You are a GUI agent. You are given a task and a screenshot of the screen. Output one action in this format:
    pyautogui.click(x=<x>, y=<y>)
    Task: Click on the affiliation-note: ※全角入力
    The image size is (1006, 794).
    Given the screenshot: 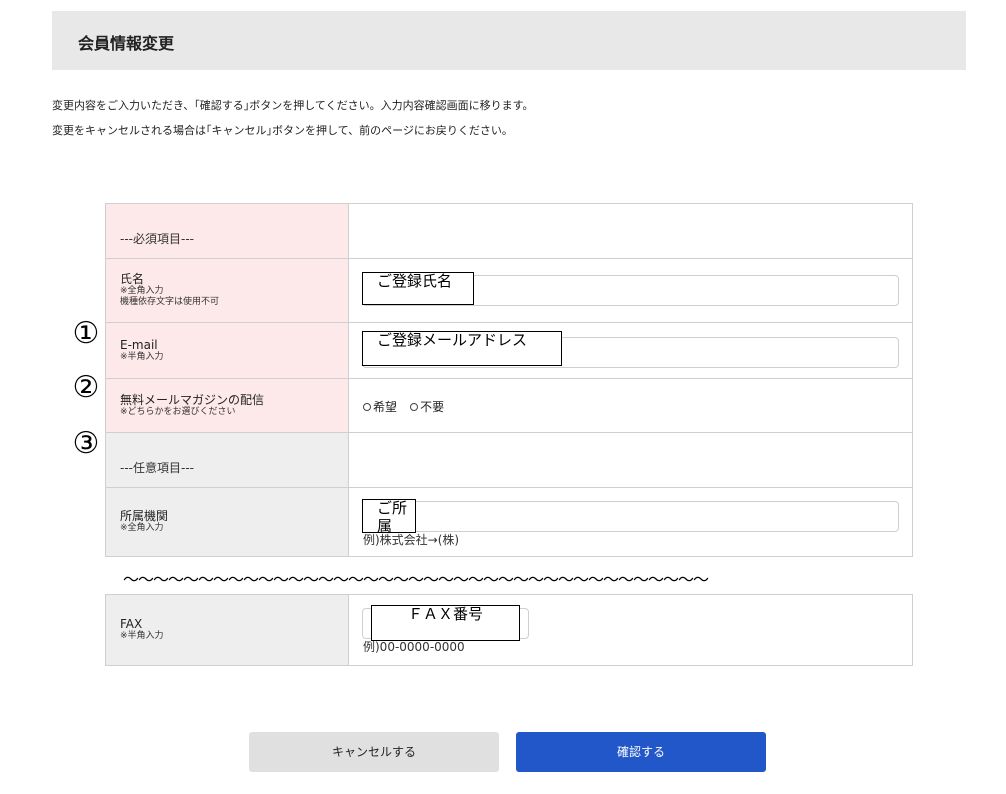 What is the action you would take?
    pyautogui.click(x=142, y=528)
    